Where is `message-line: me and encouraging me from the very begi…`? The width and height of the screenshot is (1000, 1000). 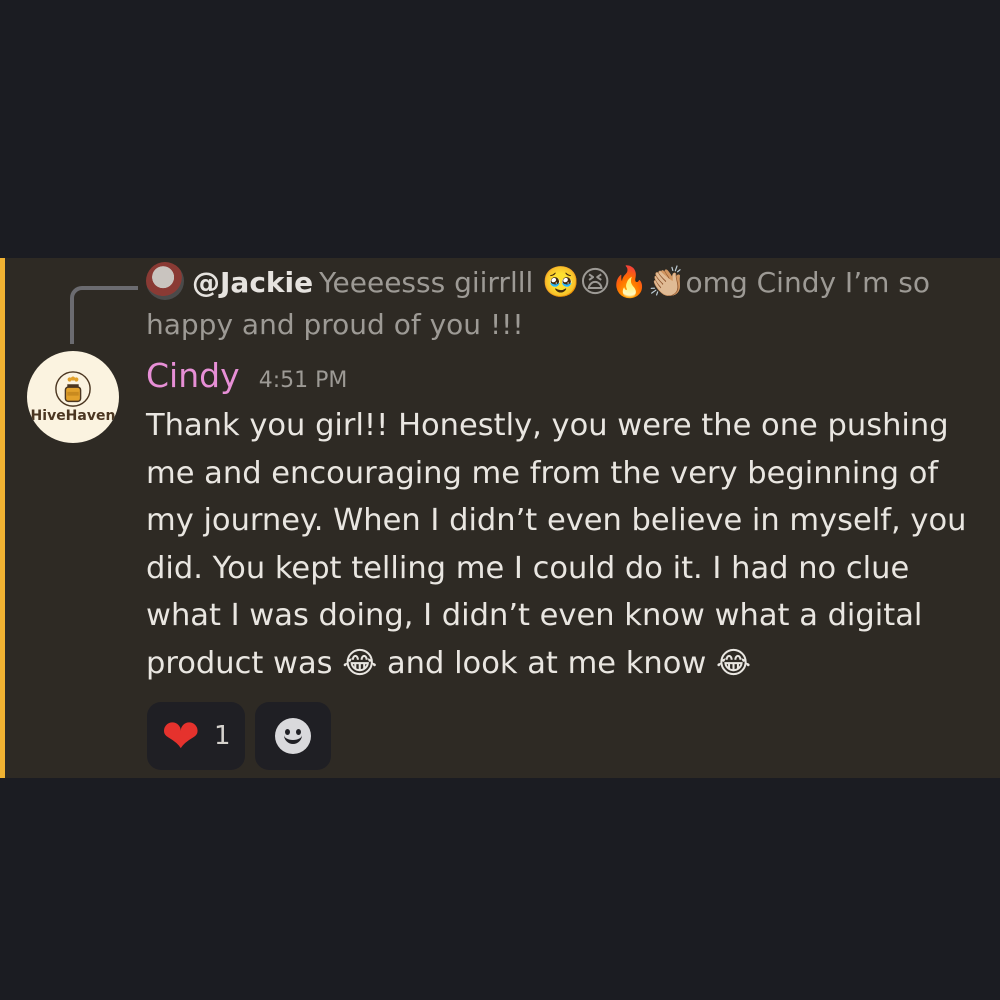
message-line: me and encouraging me from the very begi… is located at coordinates (542, 473).